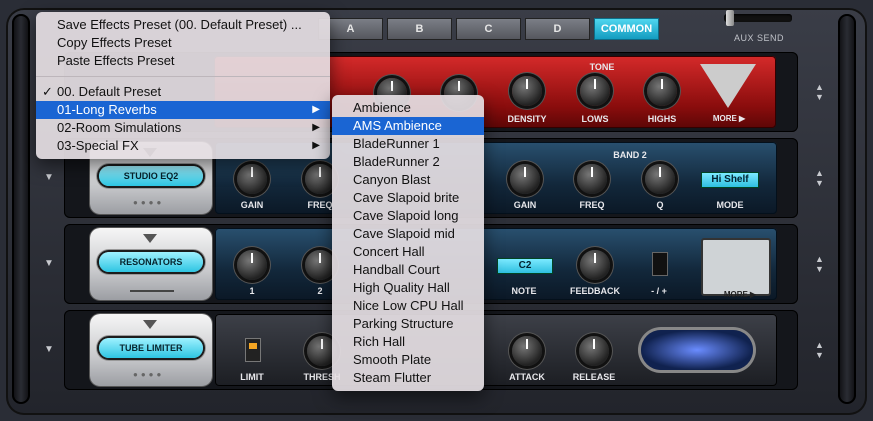 Image resolution: width=873 pixels, height=421 pixels. What do you see at coordinates (109, 91) in the screenshot?
I see `menu-item-label: 00. Default Preset` at bounding box center [109, 91].